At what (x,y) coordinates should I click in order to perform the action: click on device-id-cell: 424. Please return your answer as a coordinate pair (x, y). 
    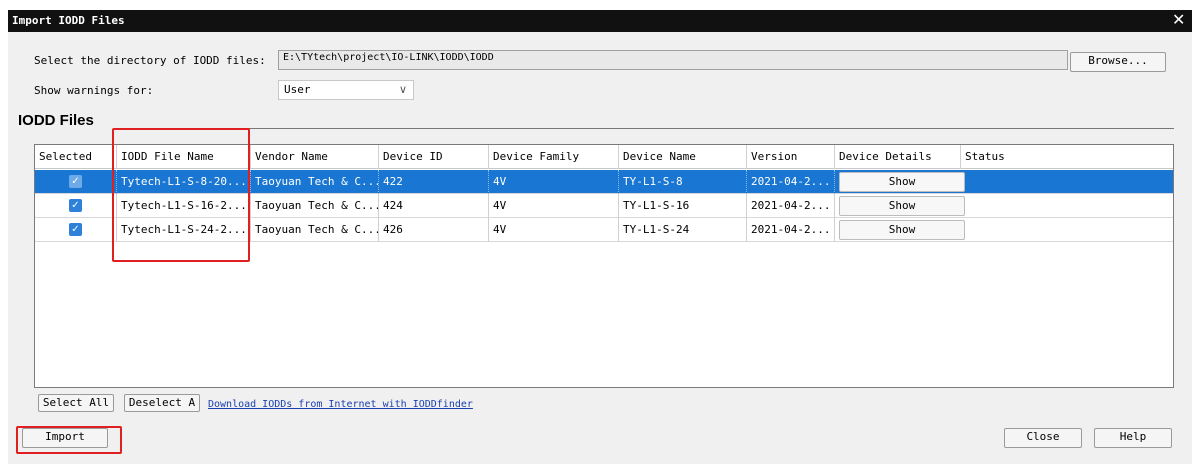
    Looking at the image, I should click on (434, 206).